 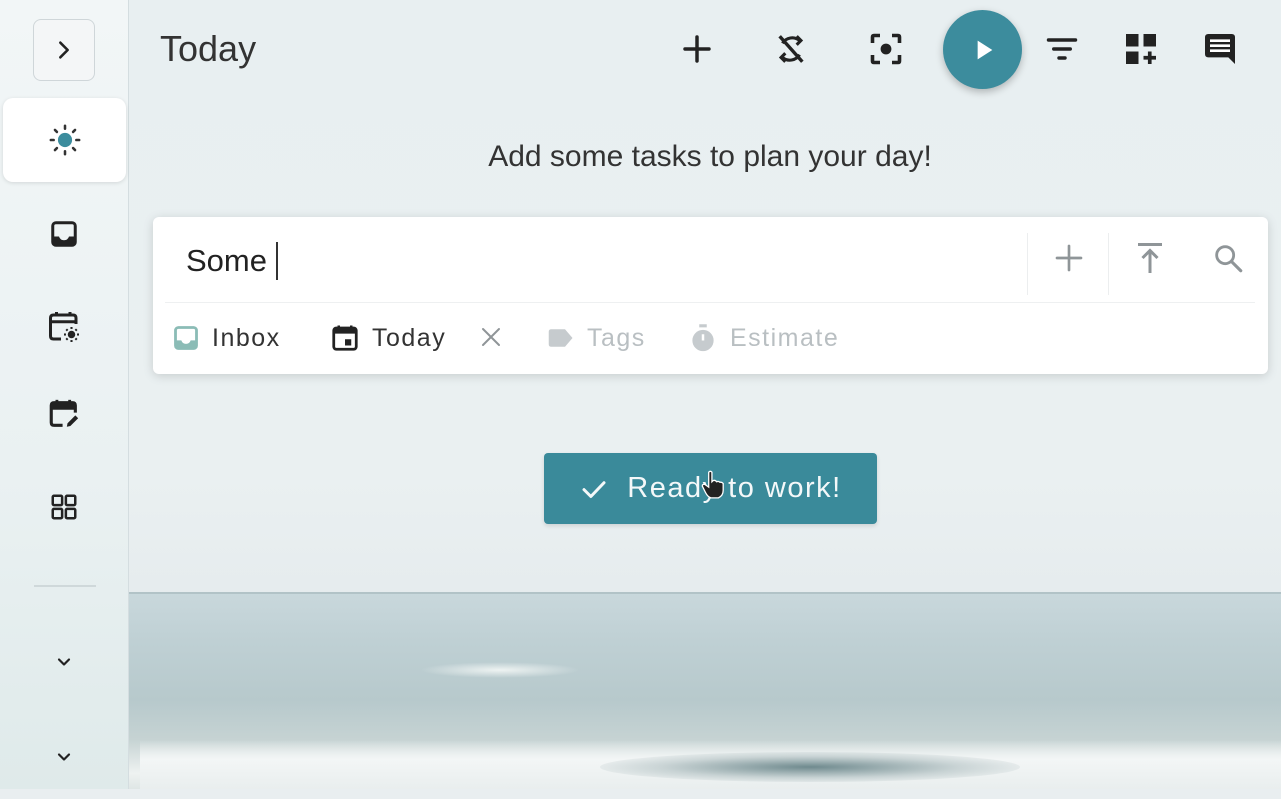 I want to click on grid-icon, so click(x=64, y=507).